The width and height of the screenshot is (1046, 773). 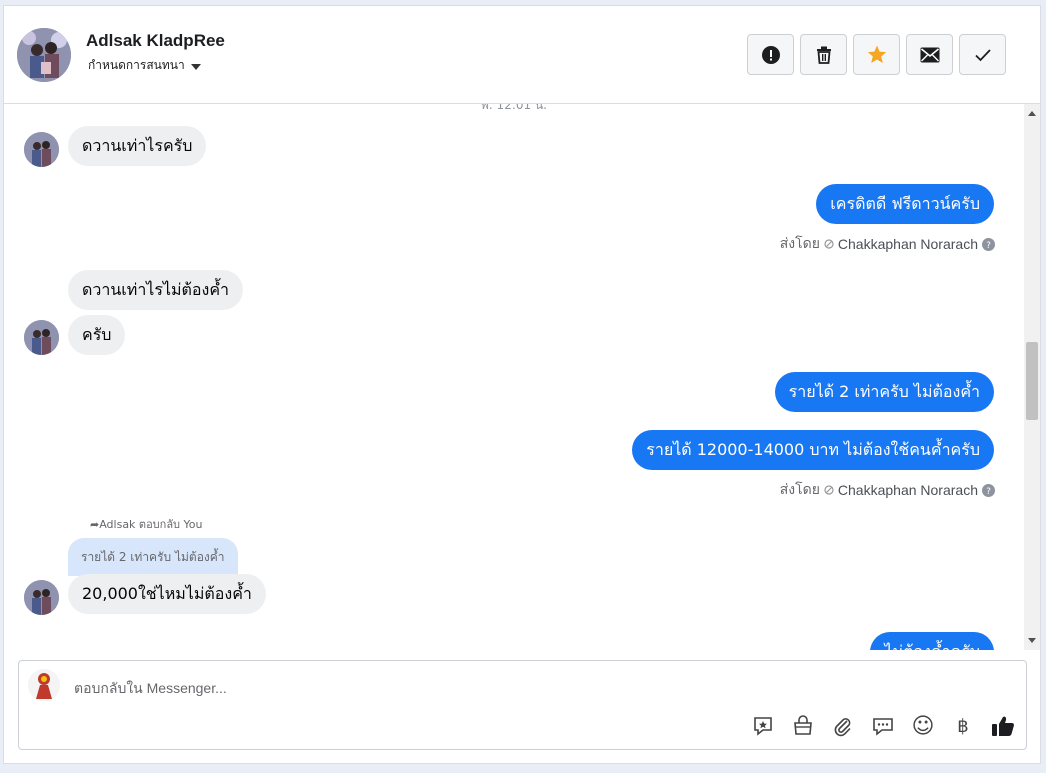 I want to click on star-button, so click(x=876, y=54).